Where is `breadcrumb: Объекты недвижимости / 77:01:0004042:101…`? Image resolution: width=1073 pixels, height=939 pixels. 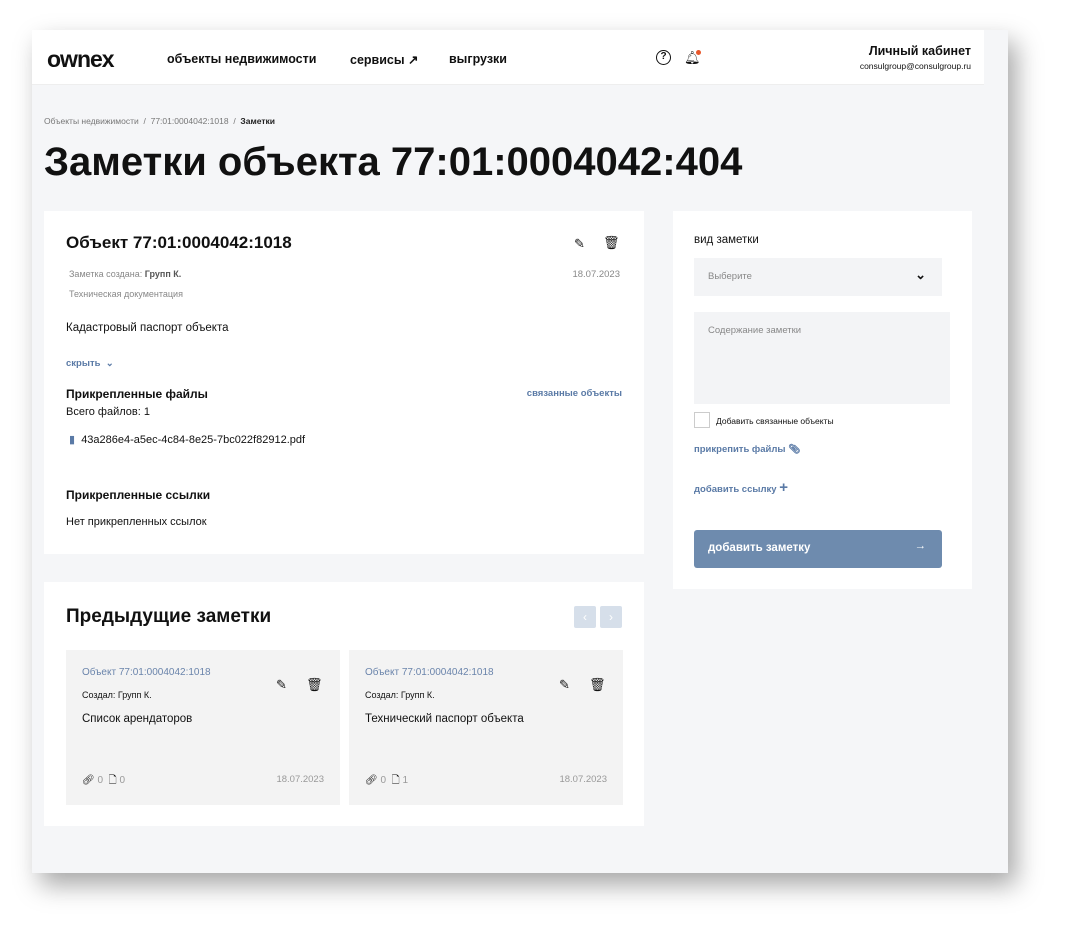
breadcrumb: Объекты недвижимости / 77:01:0004042:101… is located at coordinates (160, 121).